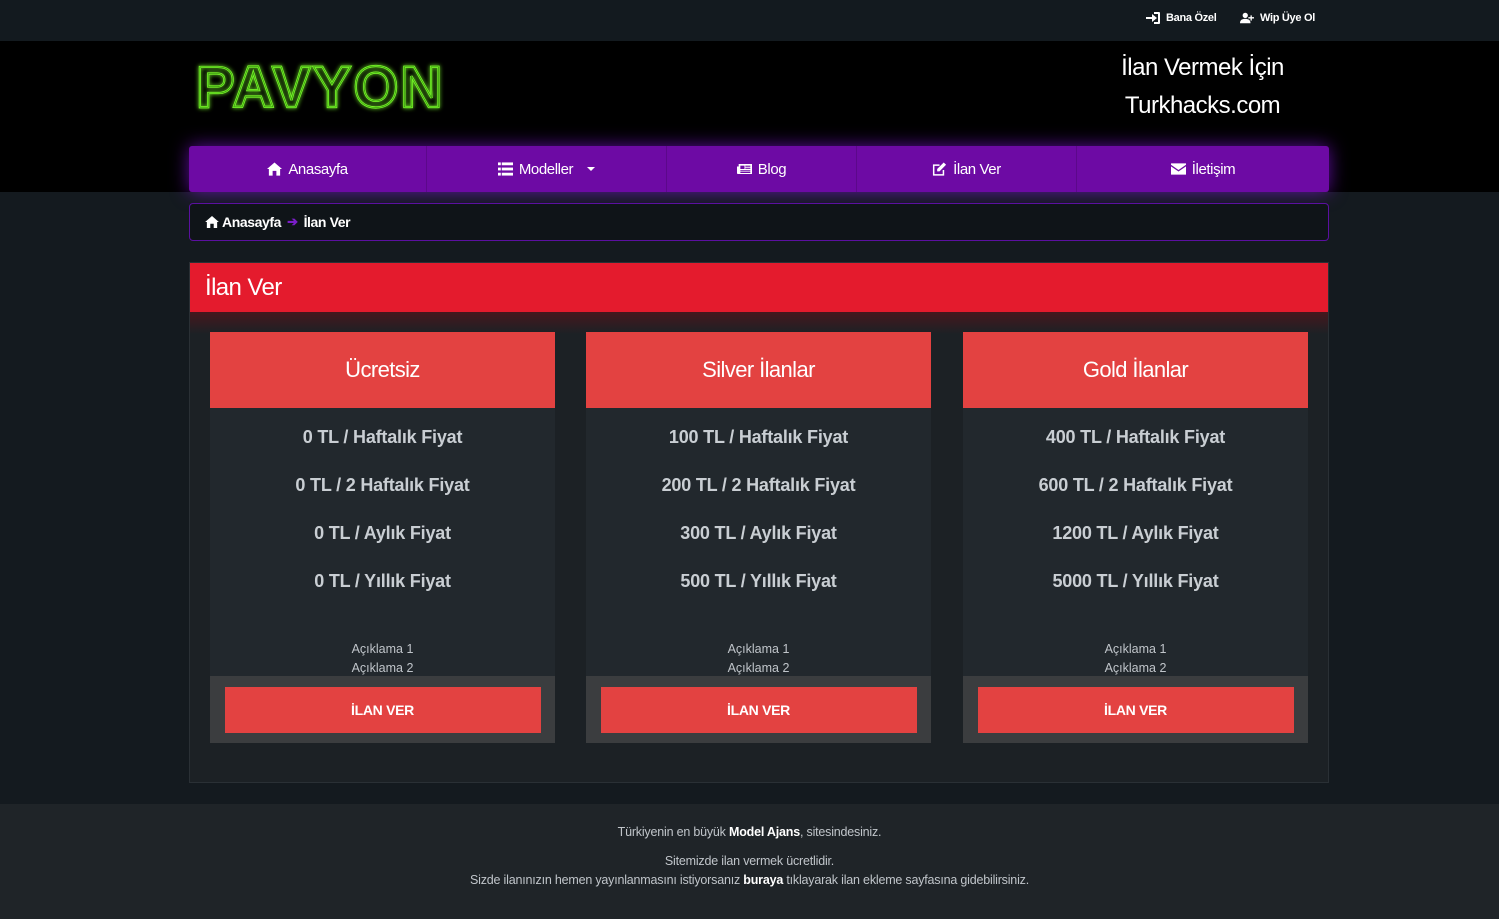 The width and height of the screenshot is (1499, 919). What do you see at coordinates (1213, 169) in the screenshot?
I see `nav-item-label: İletişim` at bounding box center [1213, 169].